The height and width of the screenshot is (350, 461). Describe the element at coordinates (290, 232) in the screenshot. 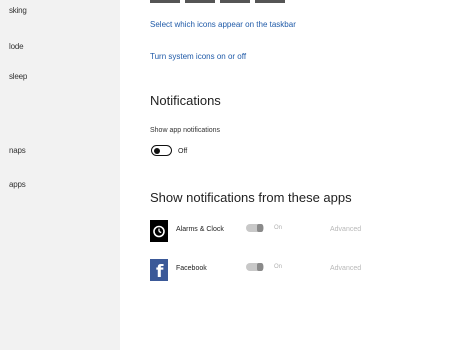

I see `app-row-alarms: Alarms & Clock On Advanced` at that location.